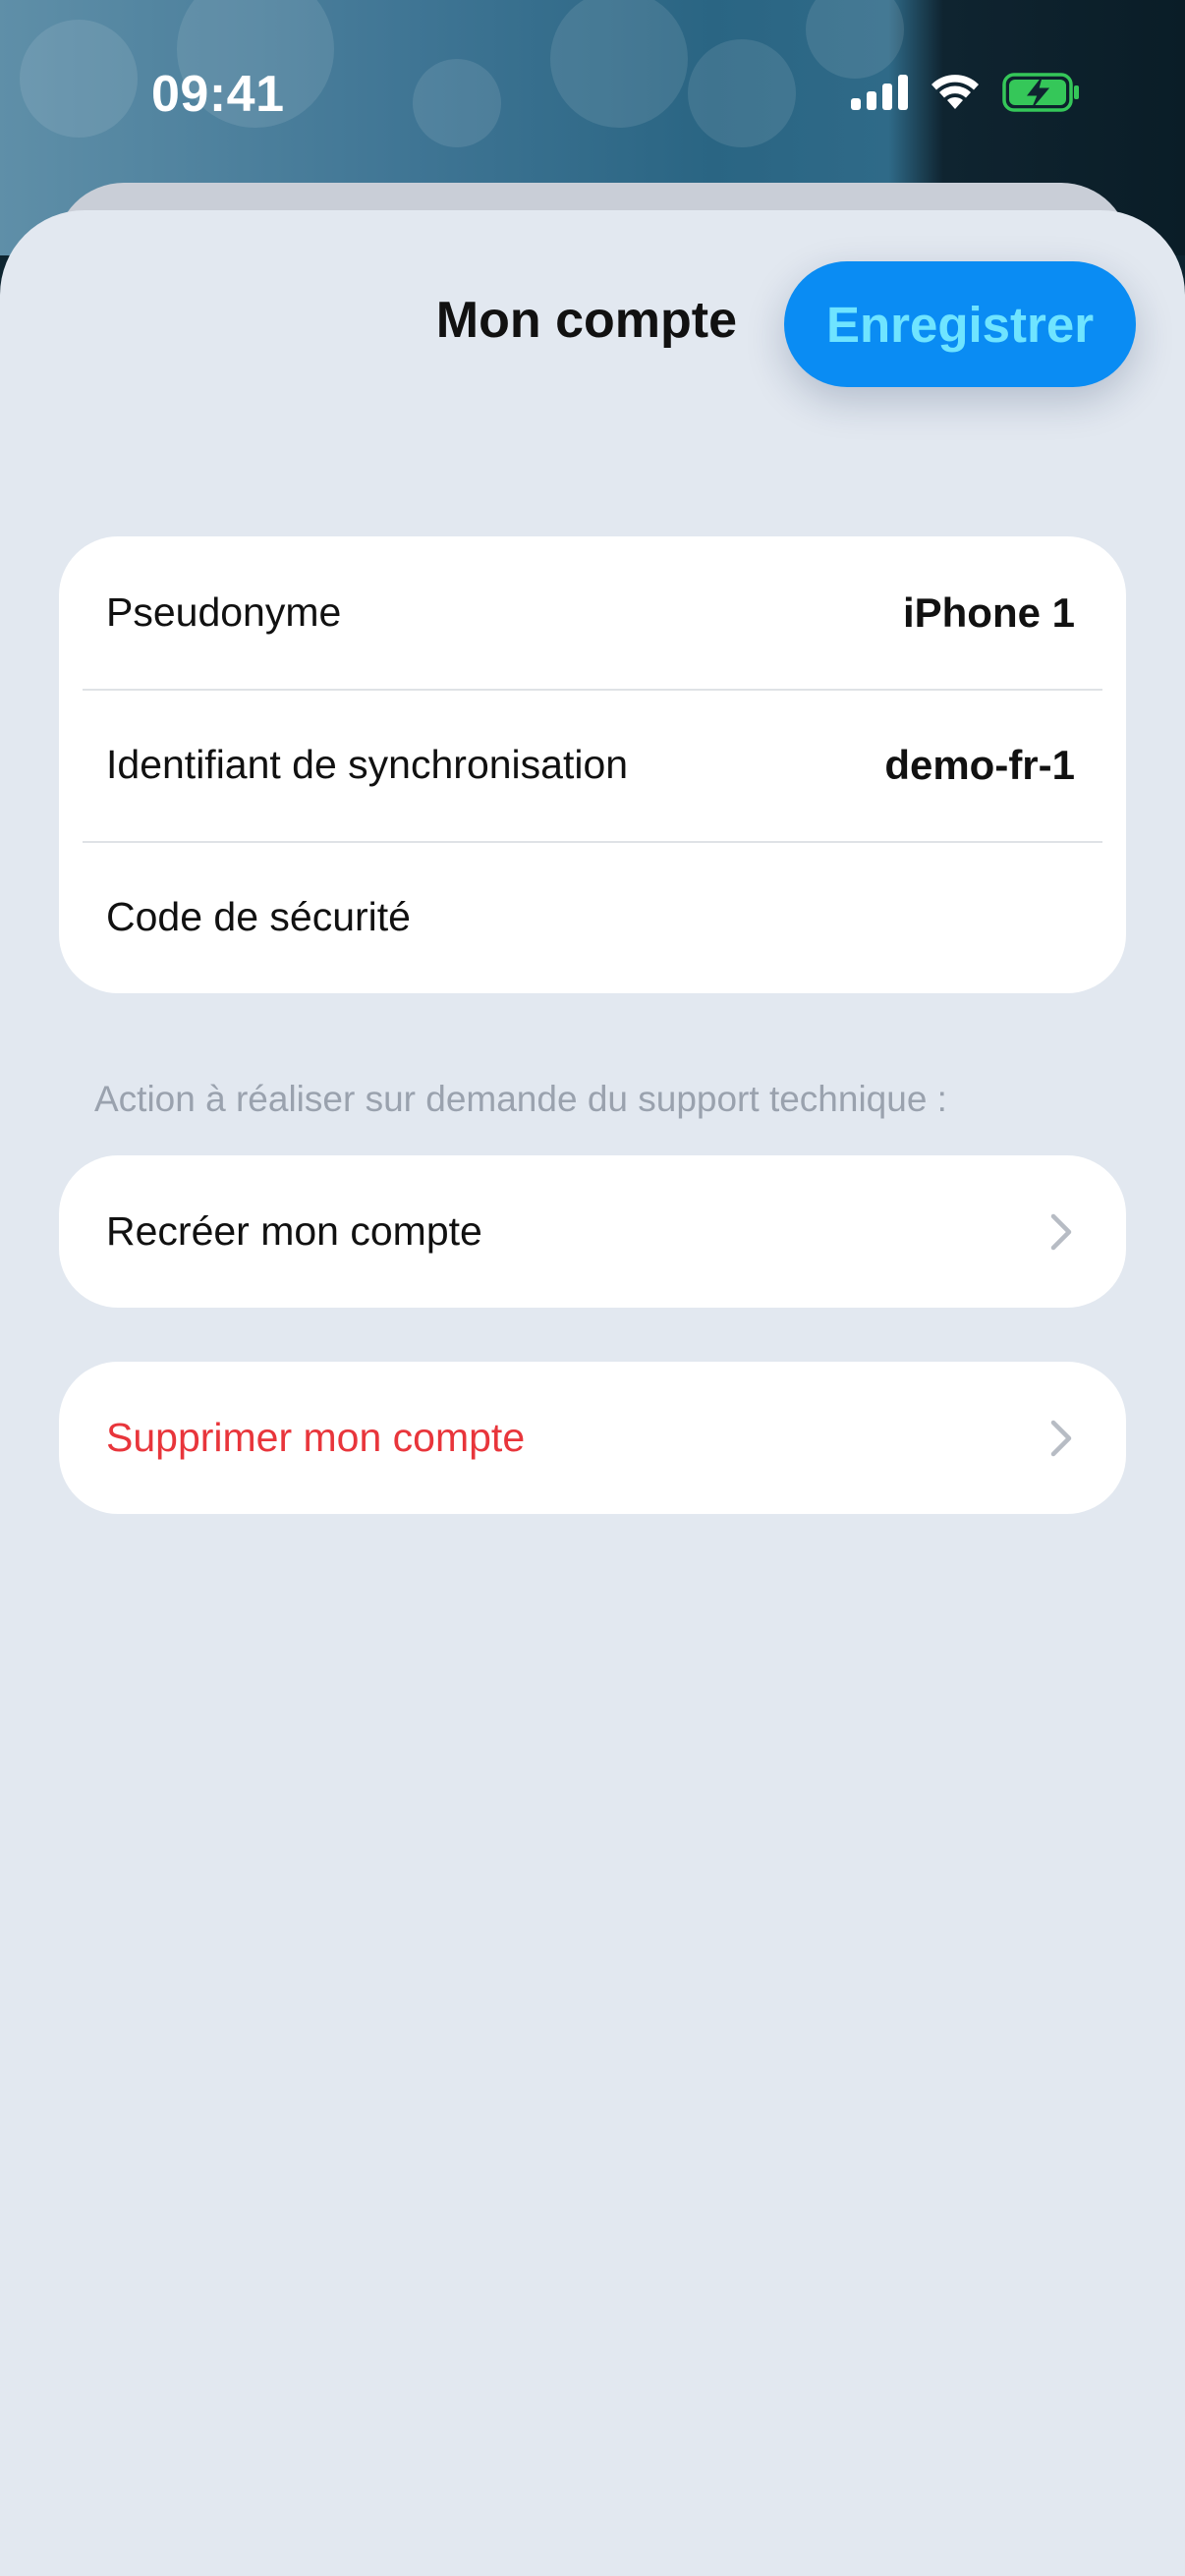 This screenshot has width=1185, height=2576. Describe the element at coordinates (294, 1231) in the screenshot. I see `recreate-account-label: Recréer mon compte` at that location.